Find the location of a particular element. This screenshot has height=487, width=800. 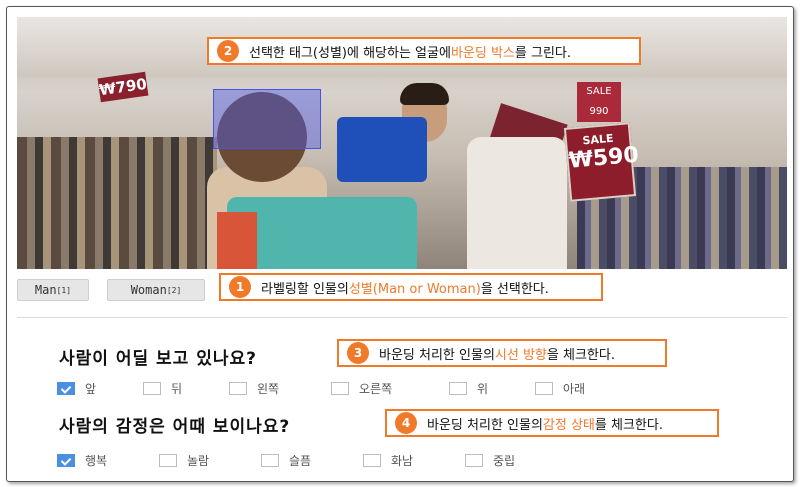

gaze-option-right: 오른쪽 is located at coordinates (390, 388).